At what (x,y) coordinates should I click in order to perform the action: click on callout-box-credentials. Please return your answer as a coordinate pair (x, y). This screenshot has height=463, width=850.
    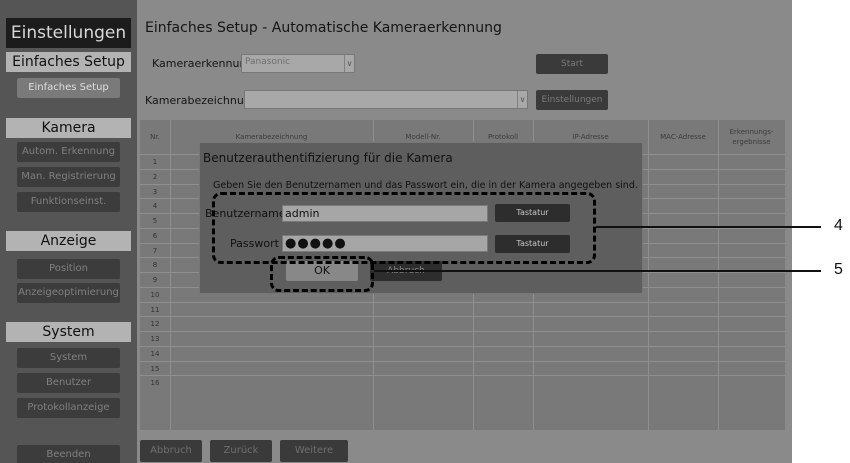
    Looking at the image, I should click on (404, 228).